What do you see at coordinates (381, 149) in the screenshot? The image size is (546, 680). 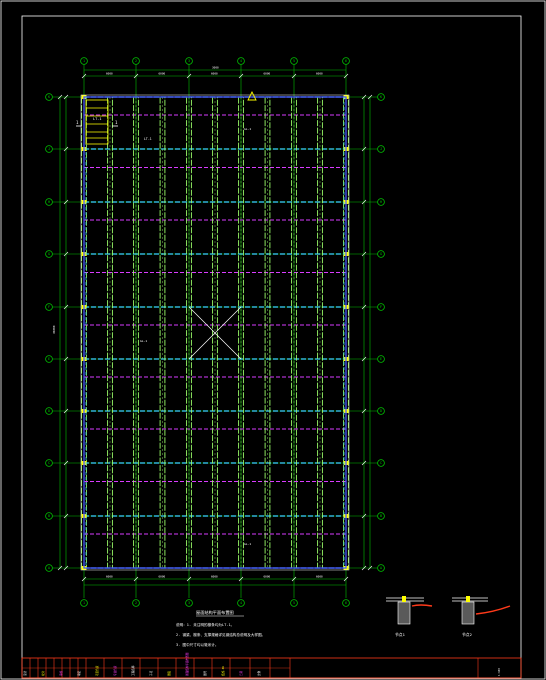 I see `grid-bubble-right-label: J` at bounding box center [381, 149].